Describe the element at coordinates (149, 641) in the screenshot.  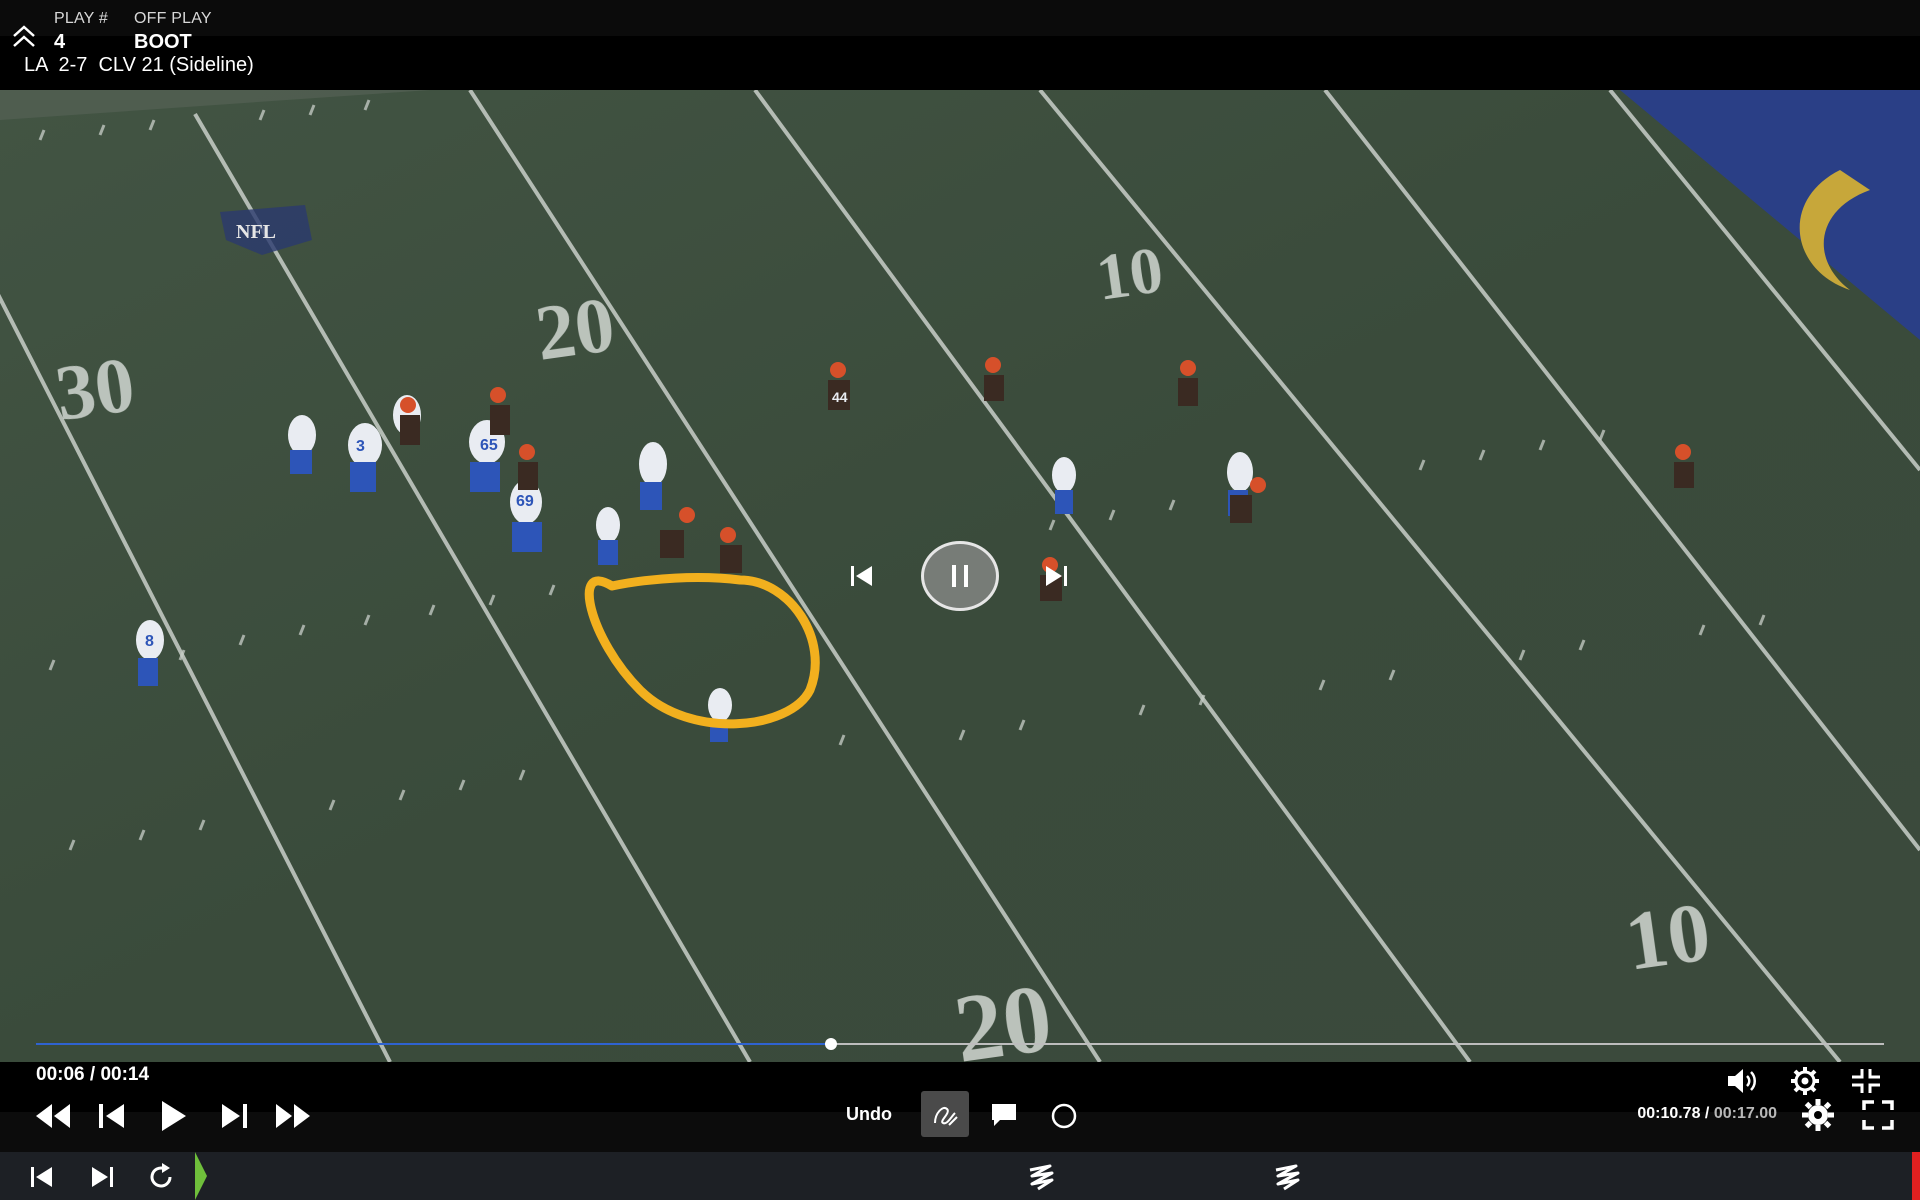
I see `svg-text: 8` at that location.